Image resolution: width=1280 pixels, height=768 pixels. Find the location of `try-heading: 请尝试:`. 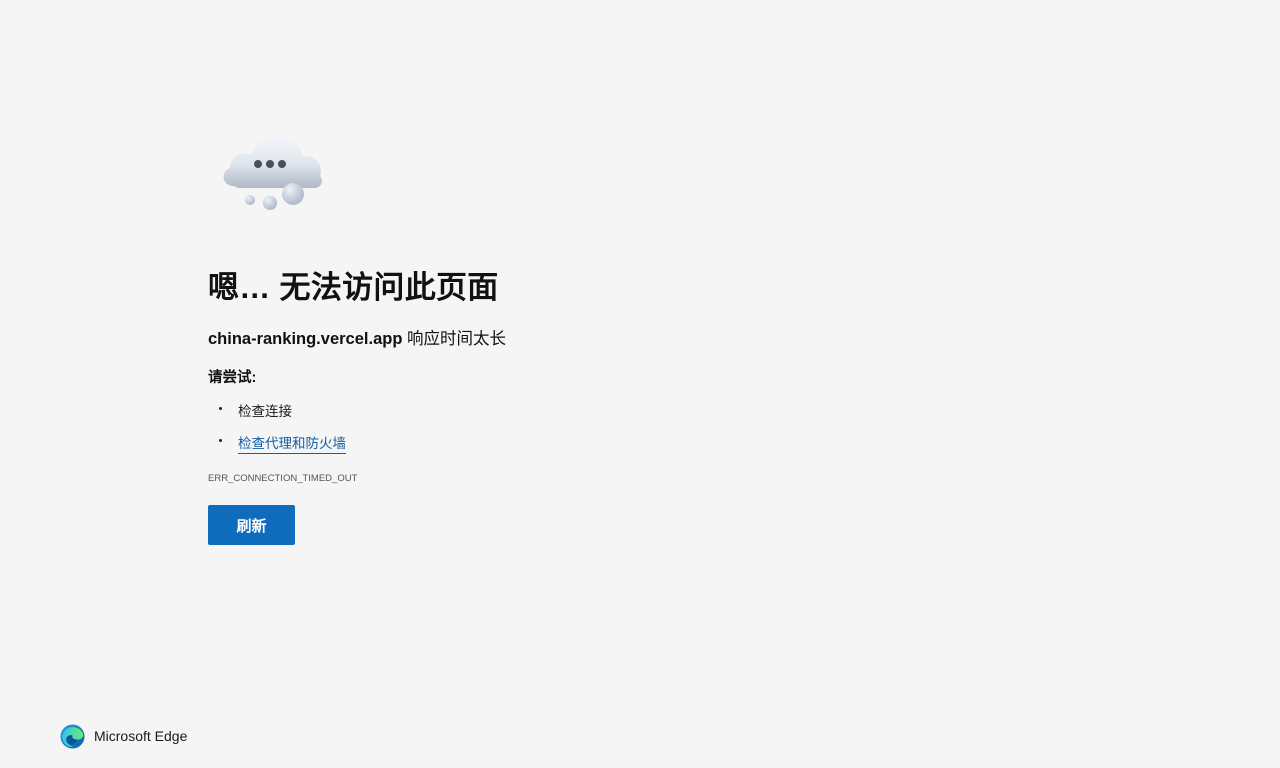

try-heading: 请尝试: is located at coordinates (232, 378).